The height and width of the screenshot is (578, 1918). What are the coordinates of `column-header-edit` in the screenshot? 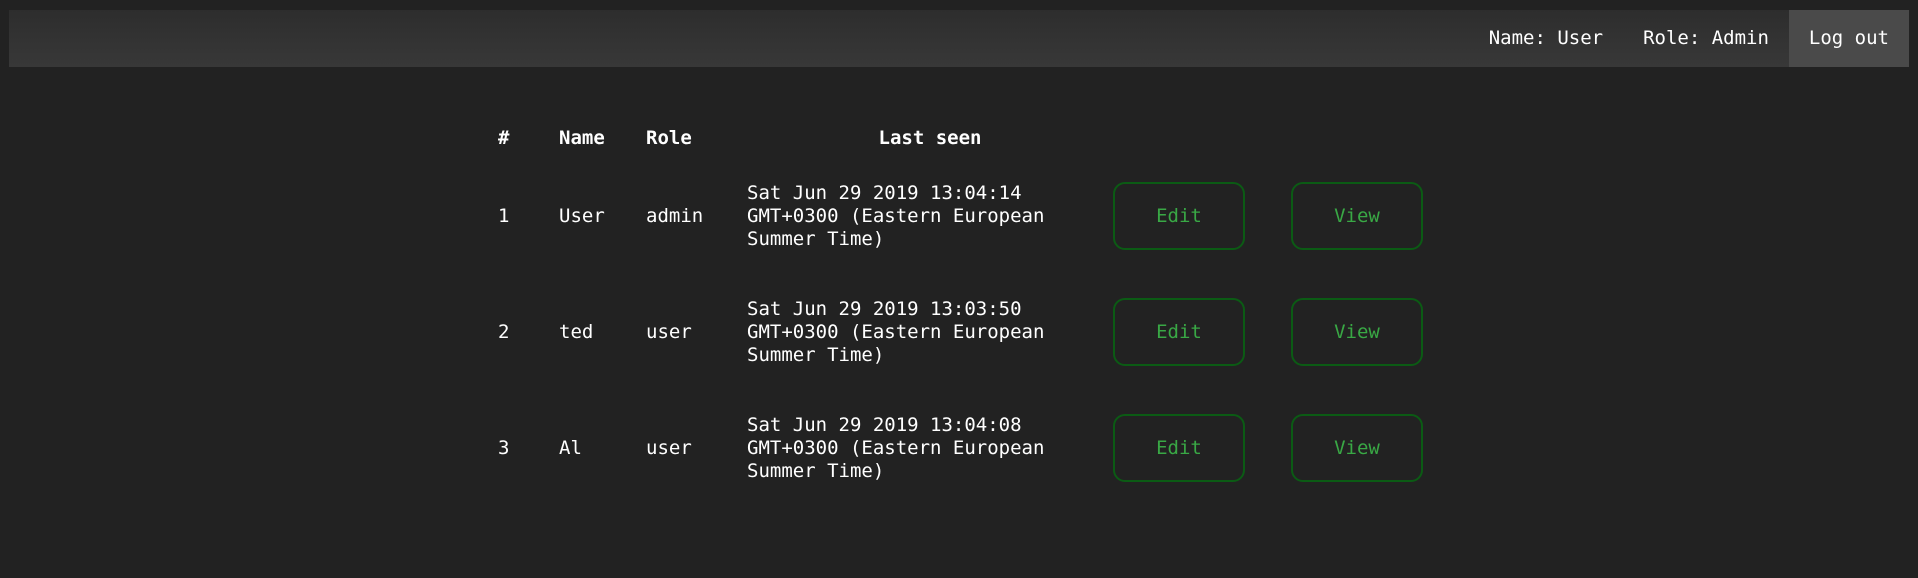 It's located at (1202, 138).